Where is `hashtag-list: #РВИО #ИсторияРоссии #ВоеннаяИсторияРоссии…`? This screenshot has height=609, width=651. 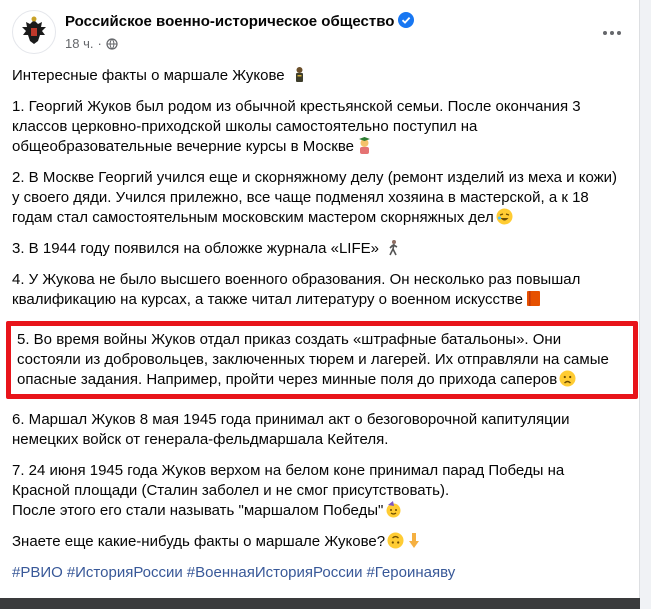
hashtag-list: #РВИО #ИсторияРоссии #ВоеннаяИсторияРоссии… is located at coordinates (318, 573).